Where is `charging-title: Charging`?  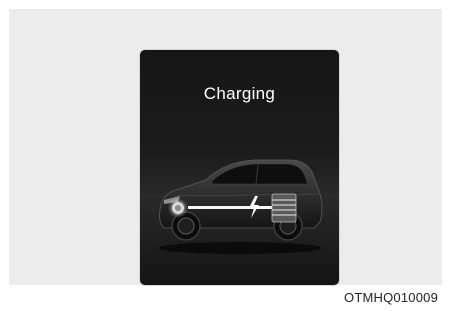
charging-title: Charging is located at coordinates (239, 93).